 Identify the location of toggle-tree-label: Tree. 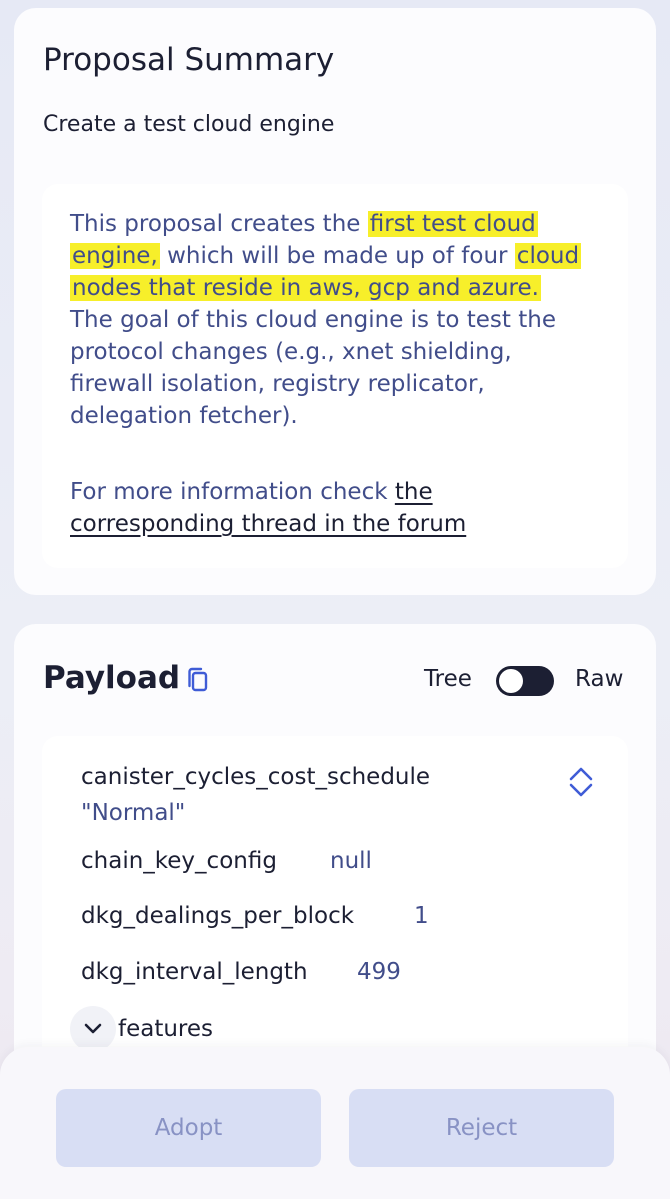
(448, 679).